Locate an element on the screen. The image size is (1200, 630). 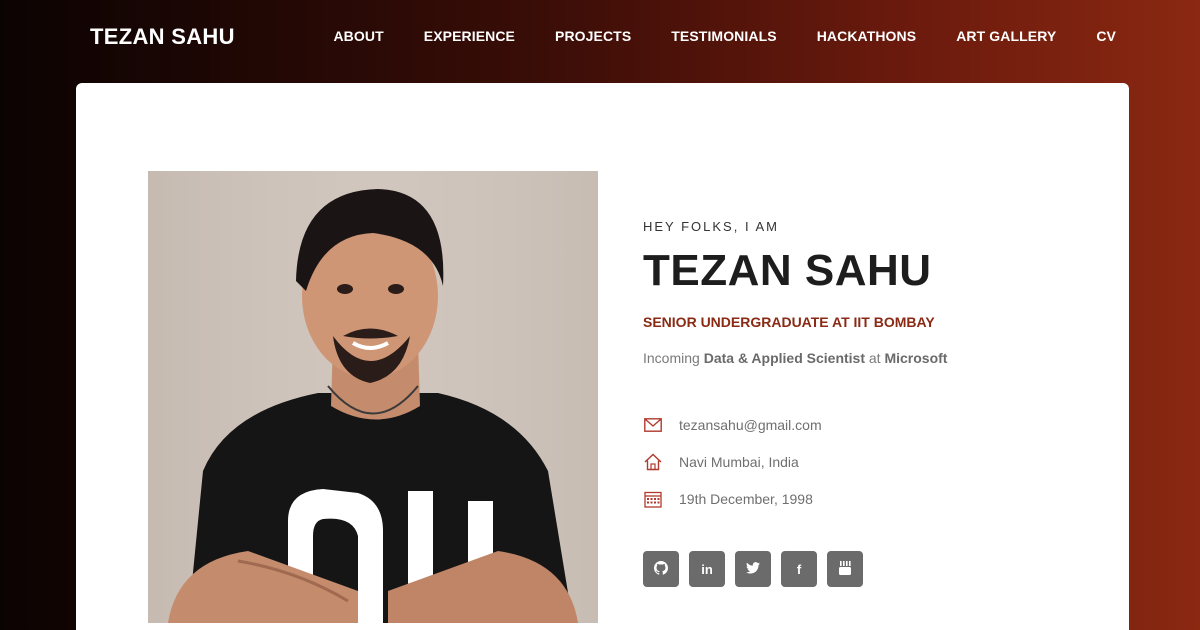
facebook-icon: f is located at coordinates (799, 569).